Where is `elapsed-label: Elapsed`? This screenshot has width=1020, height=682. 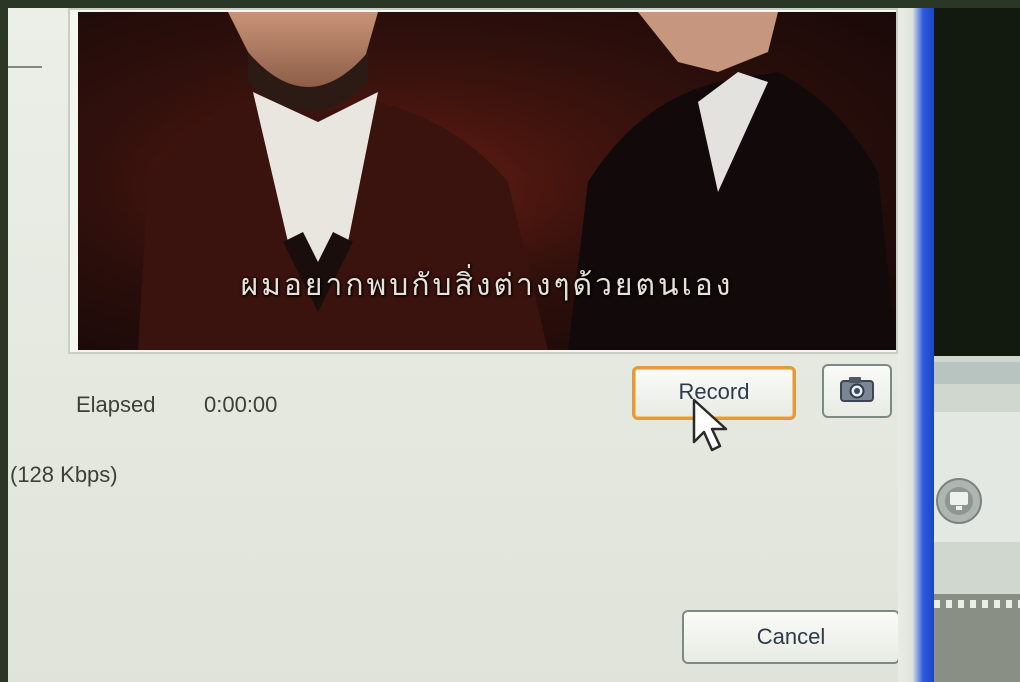 elapsed-label: Elapsed is located at coordinates (116, 404).